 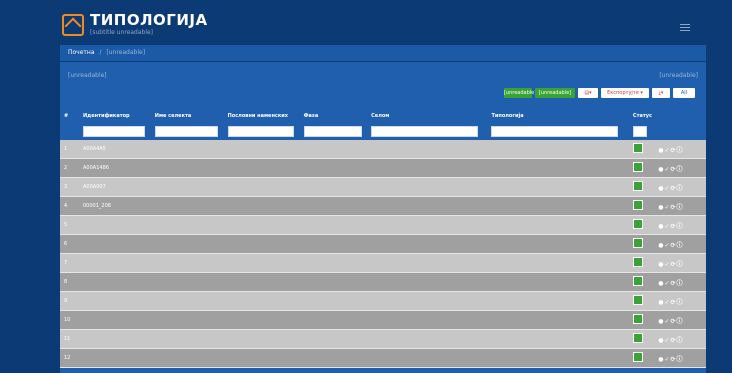 I want to click on row-number: 5, so click(x=69, y=225).